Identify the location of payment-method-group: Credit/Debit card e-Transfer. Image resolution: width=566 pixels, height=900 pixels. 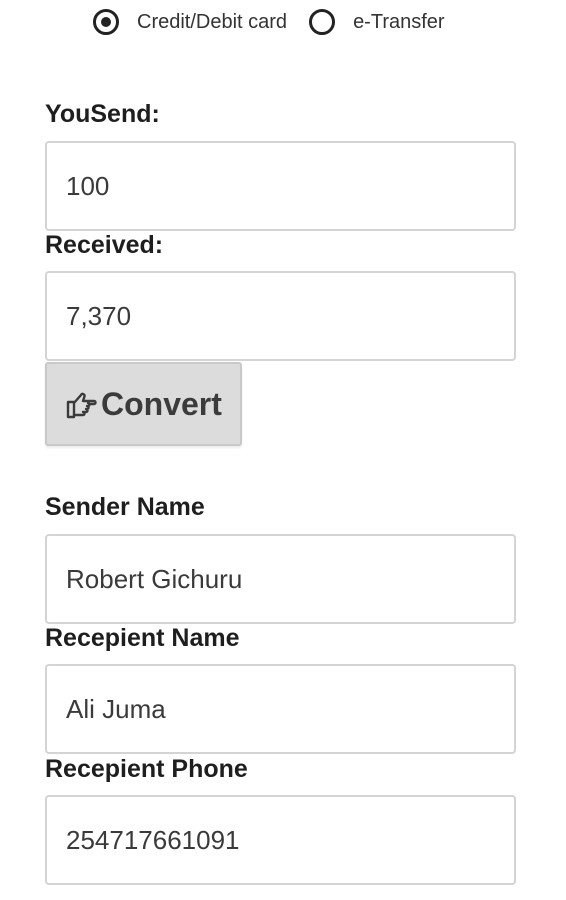
(269, 22).